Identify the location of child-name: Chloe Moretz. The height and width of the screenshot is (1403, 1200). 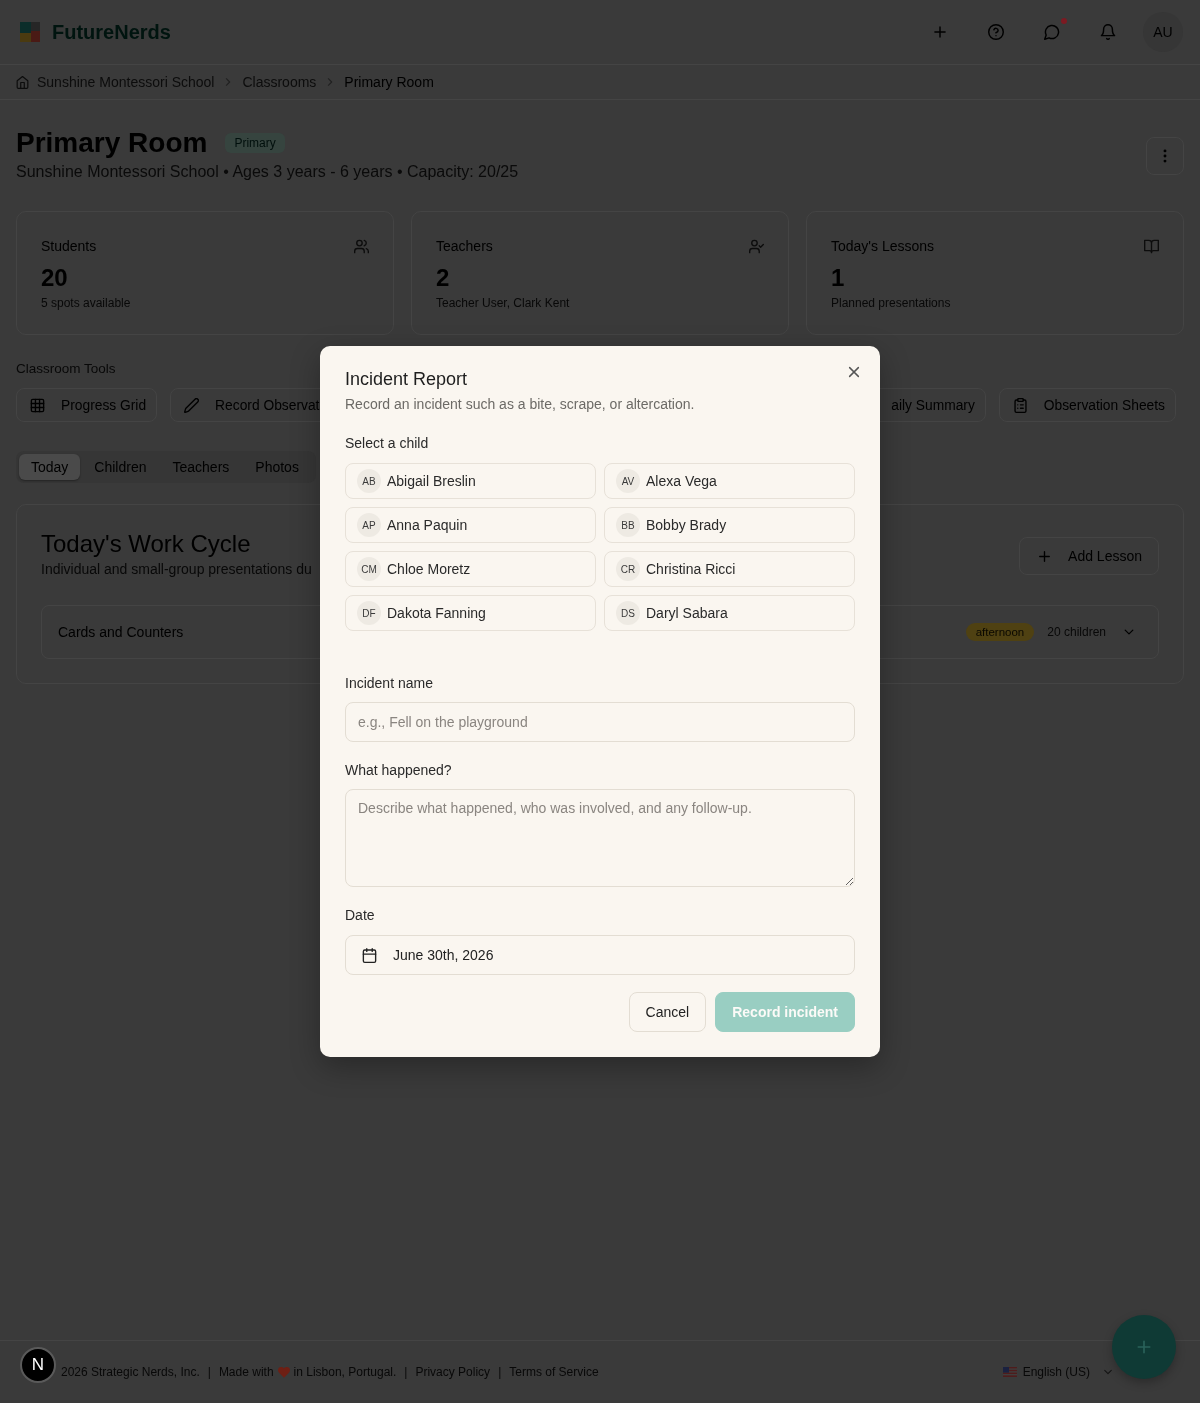
(429, 569).